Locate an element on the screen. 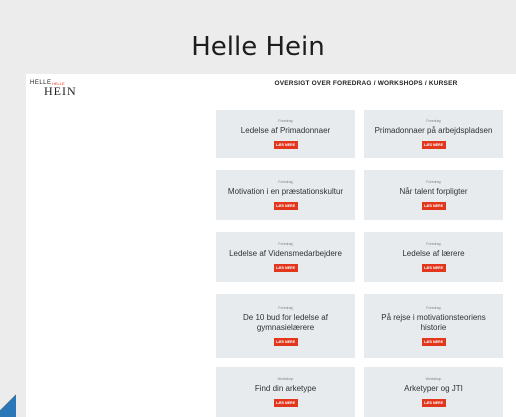 This screenshot has height=417, width=516. card-title: Når talent forpligter is located at coordinates (433, 191).